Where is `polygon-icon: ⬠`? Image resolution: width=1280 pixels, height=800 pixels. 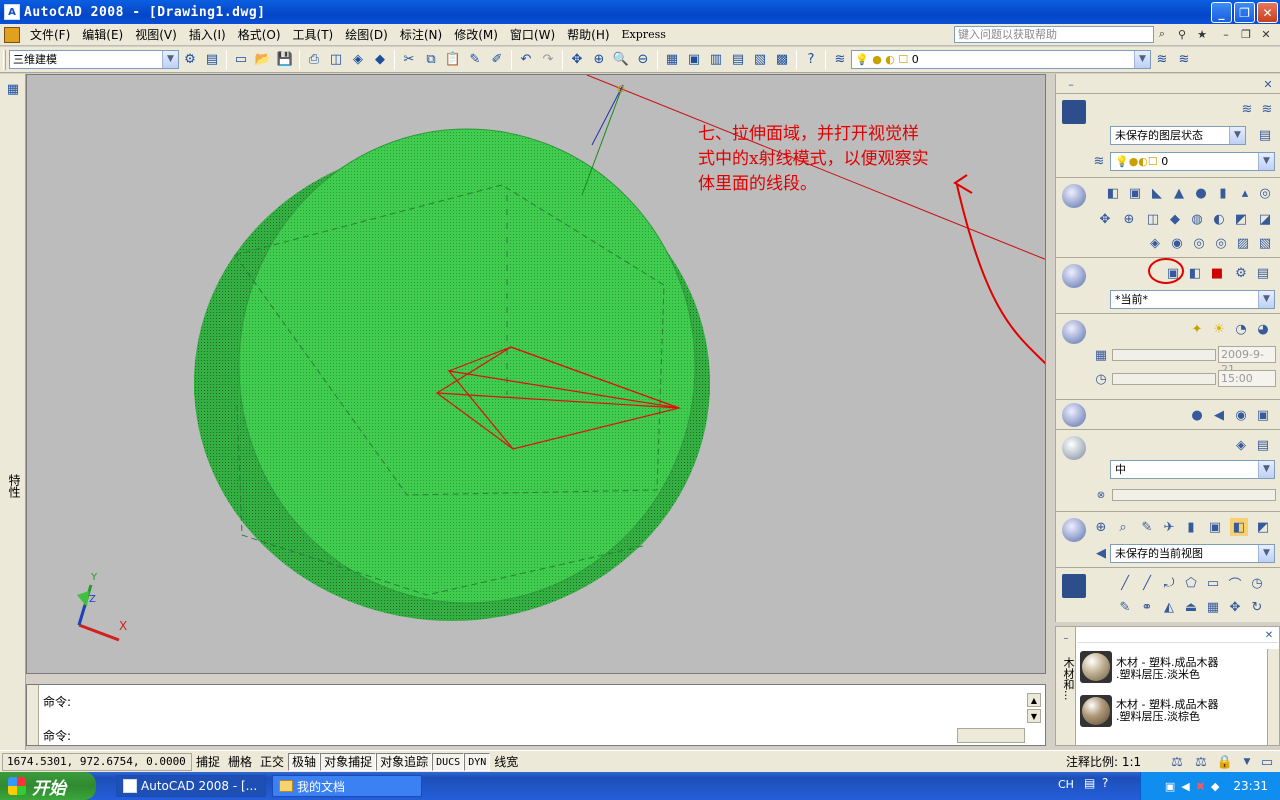
polygon-icon: ⬠ is located at coordinates (1191, 583).